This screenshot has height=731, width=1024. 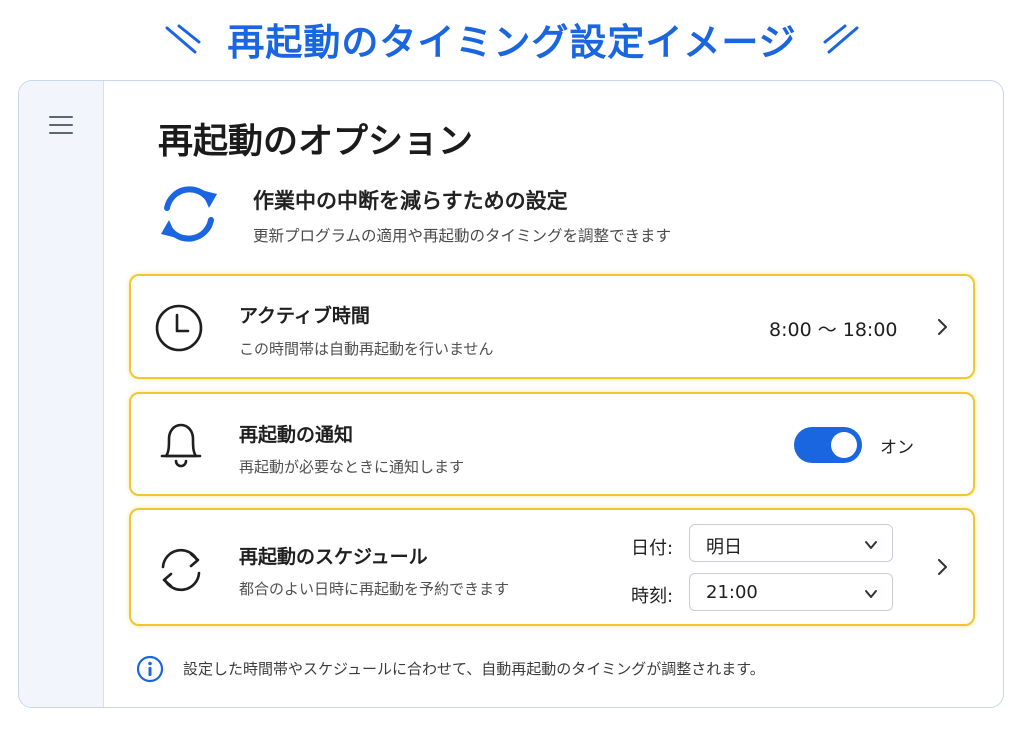 What do you see at coordinates (791, 543) in the screenshot?
I see `date-select: 明日` at bounding box center [791, 543].